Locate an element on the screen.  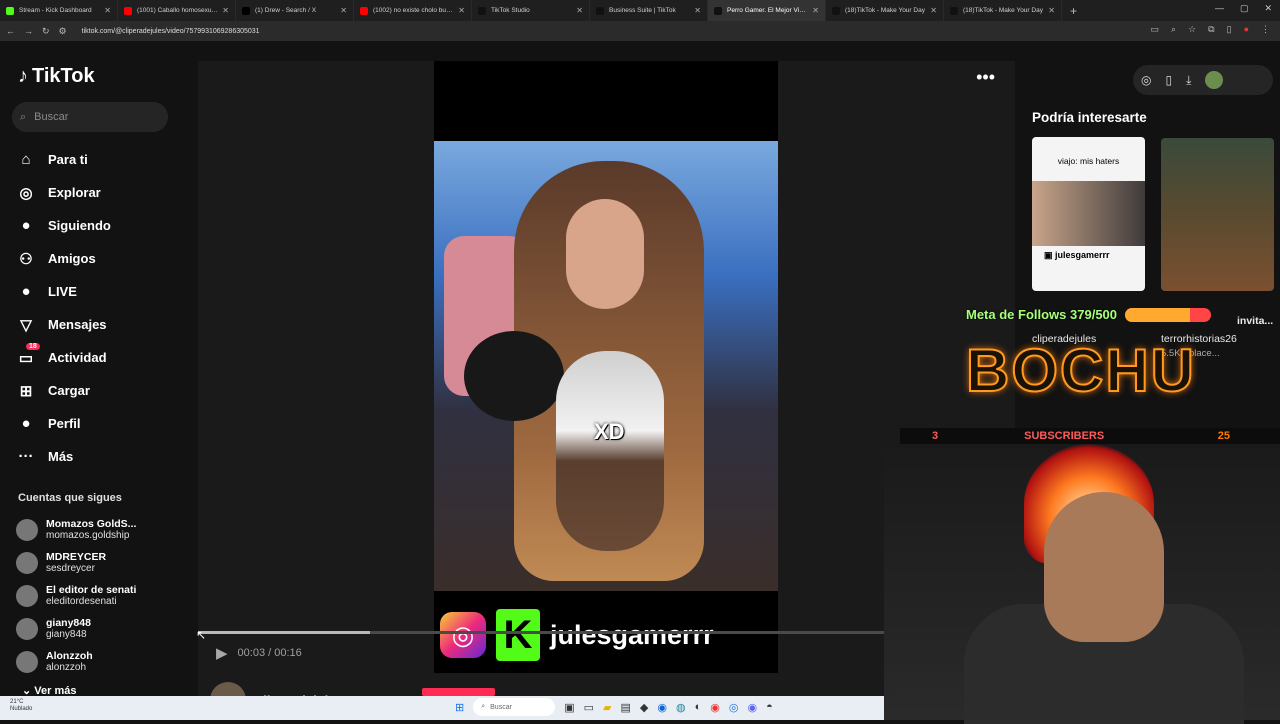
play-icon: ▶ is located at coordinates (222, 653).